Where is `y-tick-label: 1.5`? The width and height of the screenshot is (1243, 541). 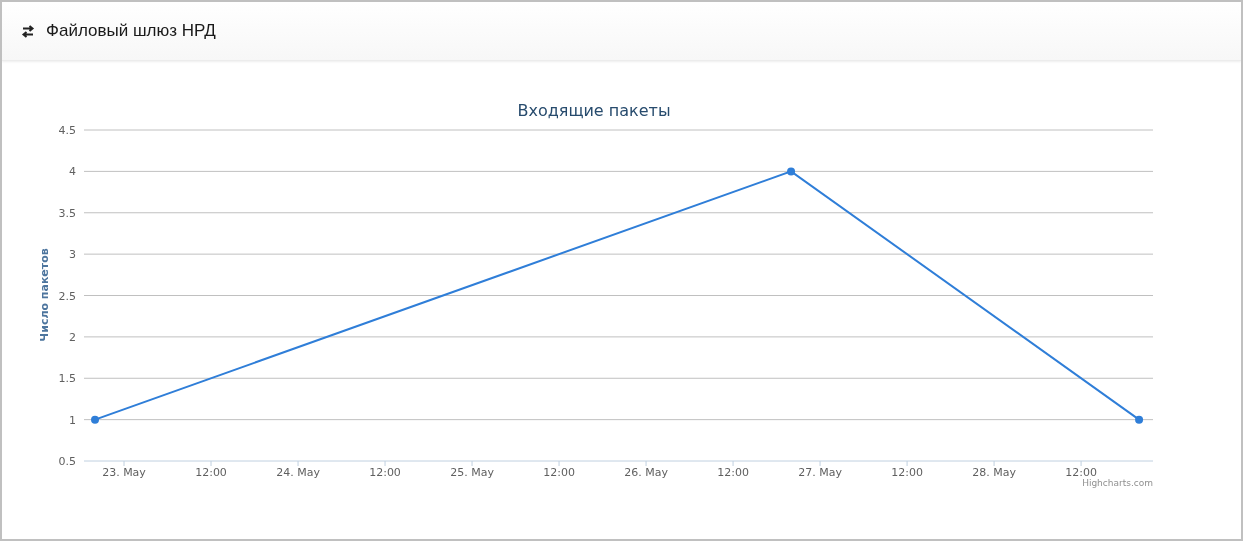
y-tick-label: 1.5 is located at coordinates (67, 379).